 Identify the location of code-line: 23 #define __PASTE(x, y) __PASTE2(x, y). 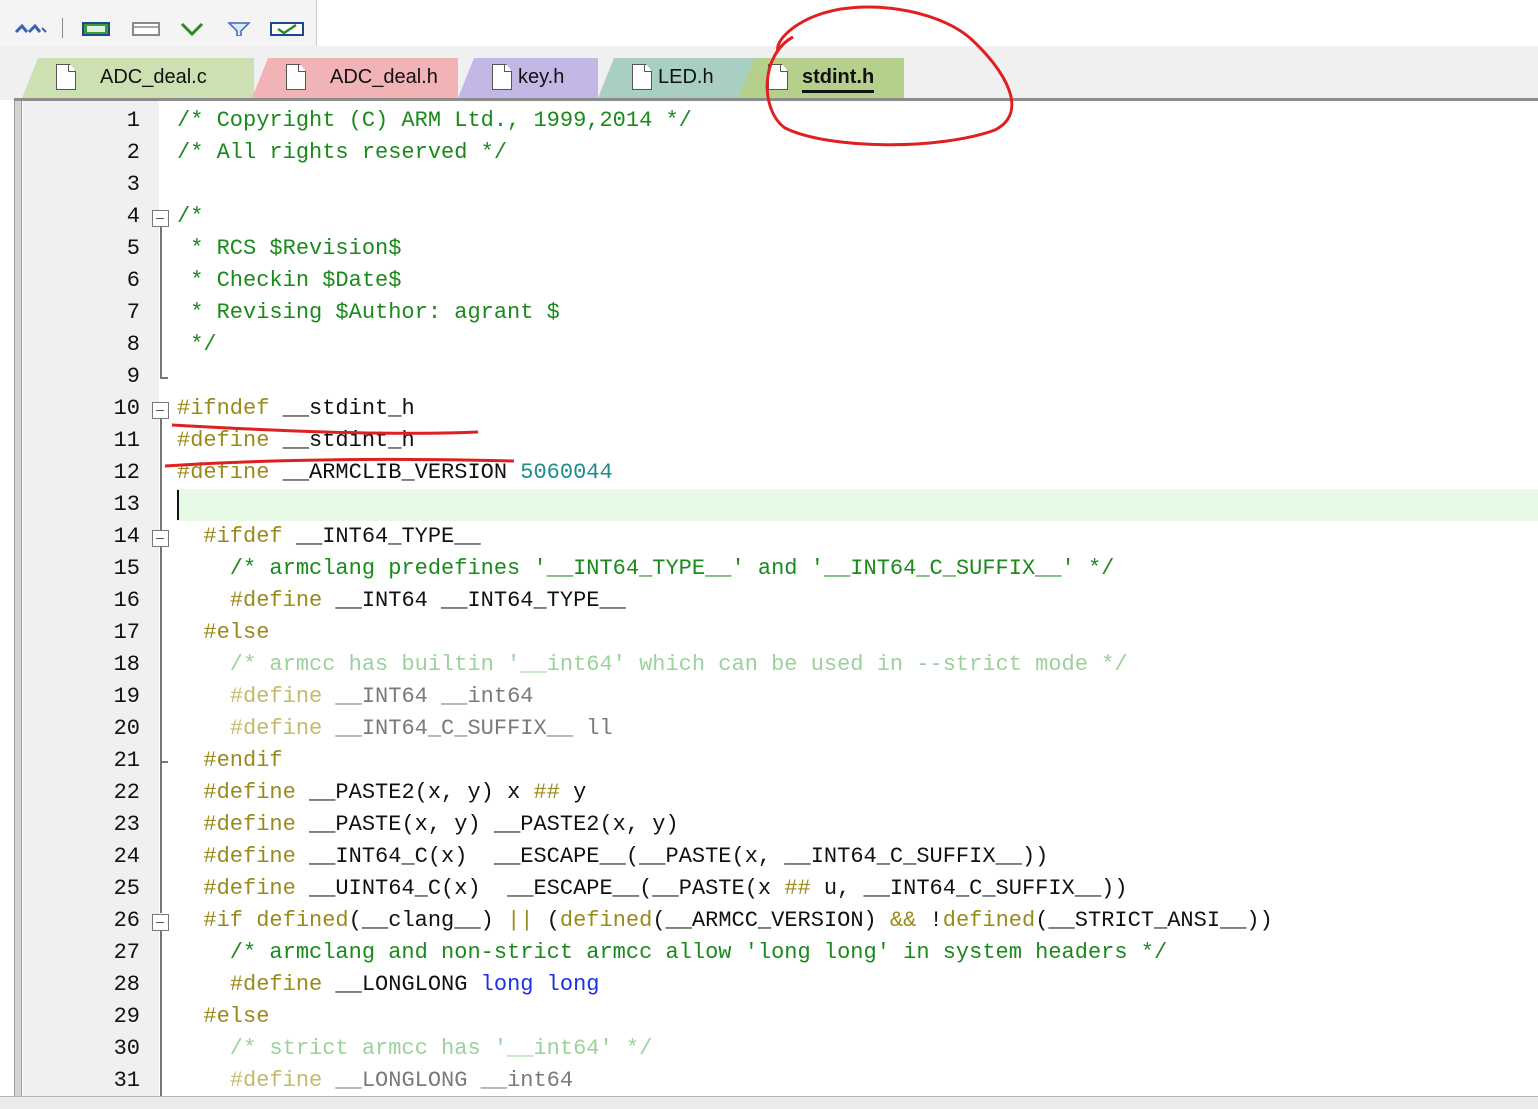
(776, 825).